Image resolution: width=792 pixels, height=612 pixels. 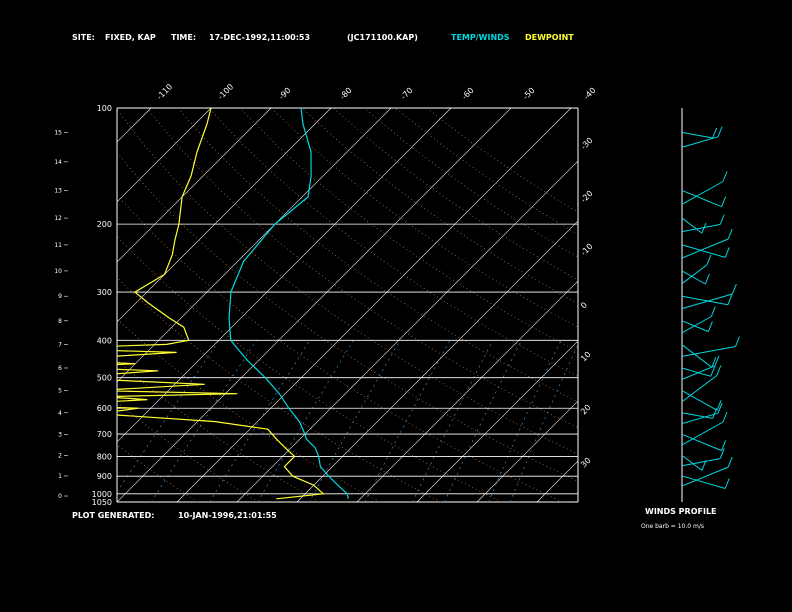 I want to click on top-isotherm-label: -50, so click(x=529, y=94).